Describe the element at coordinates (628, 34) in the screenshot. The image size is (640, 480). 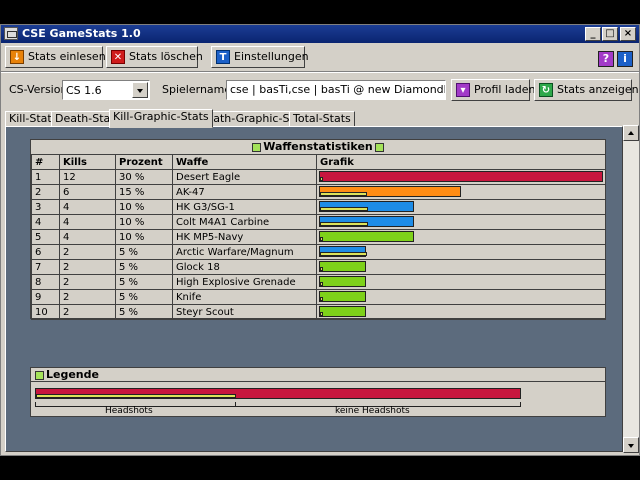
I see `close-button: ×` at that location.